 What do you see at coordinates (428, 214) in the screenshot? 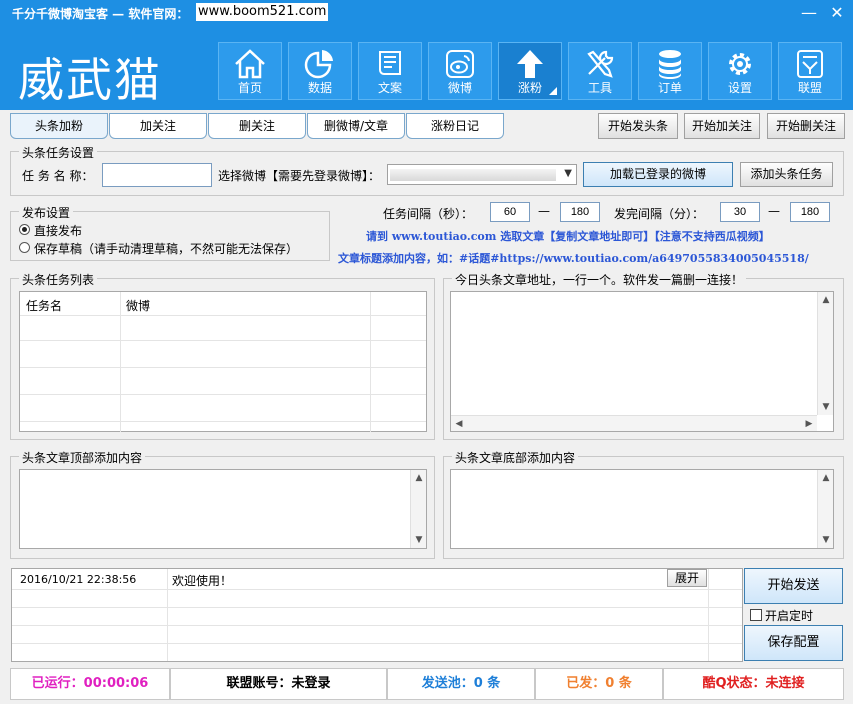
I see `task-interval-label: 任务间隔（秒）：` at bounding box center [428, 214].